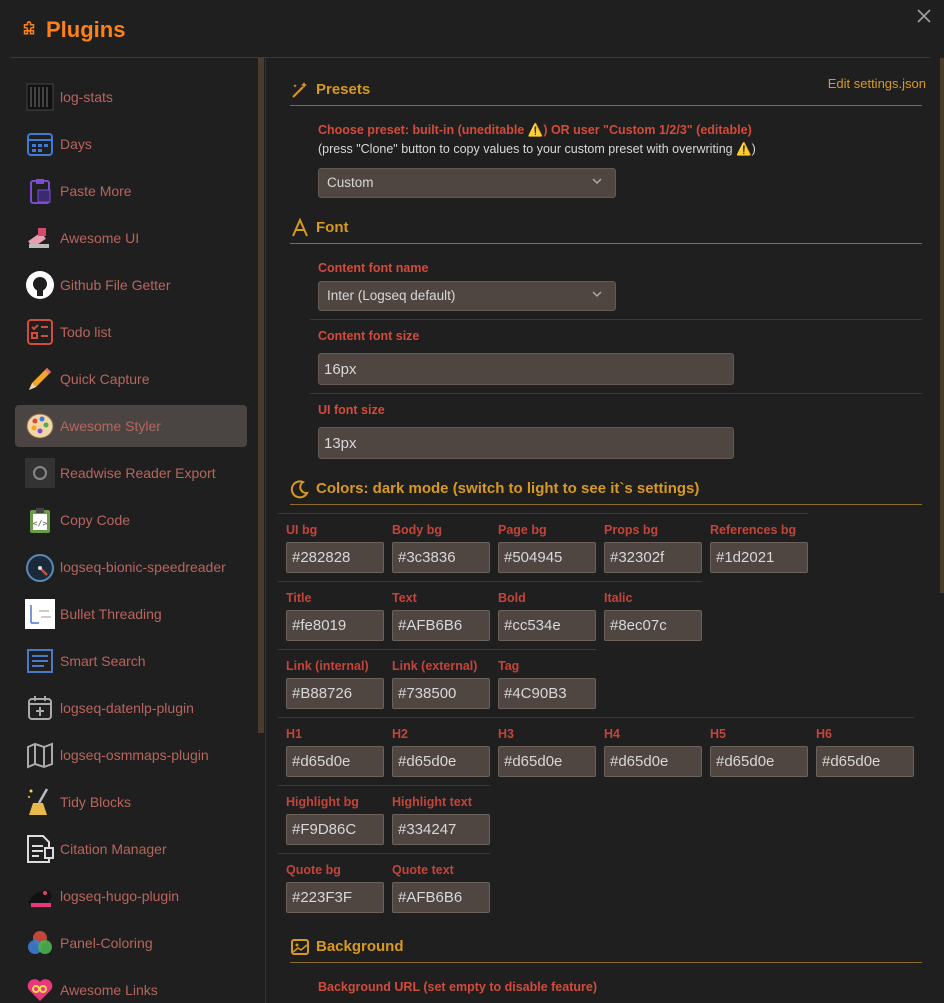  What do you see at coordinates (40, 285) in the screenshot?
I see `github-icon` at bounding box center [40, 285].